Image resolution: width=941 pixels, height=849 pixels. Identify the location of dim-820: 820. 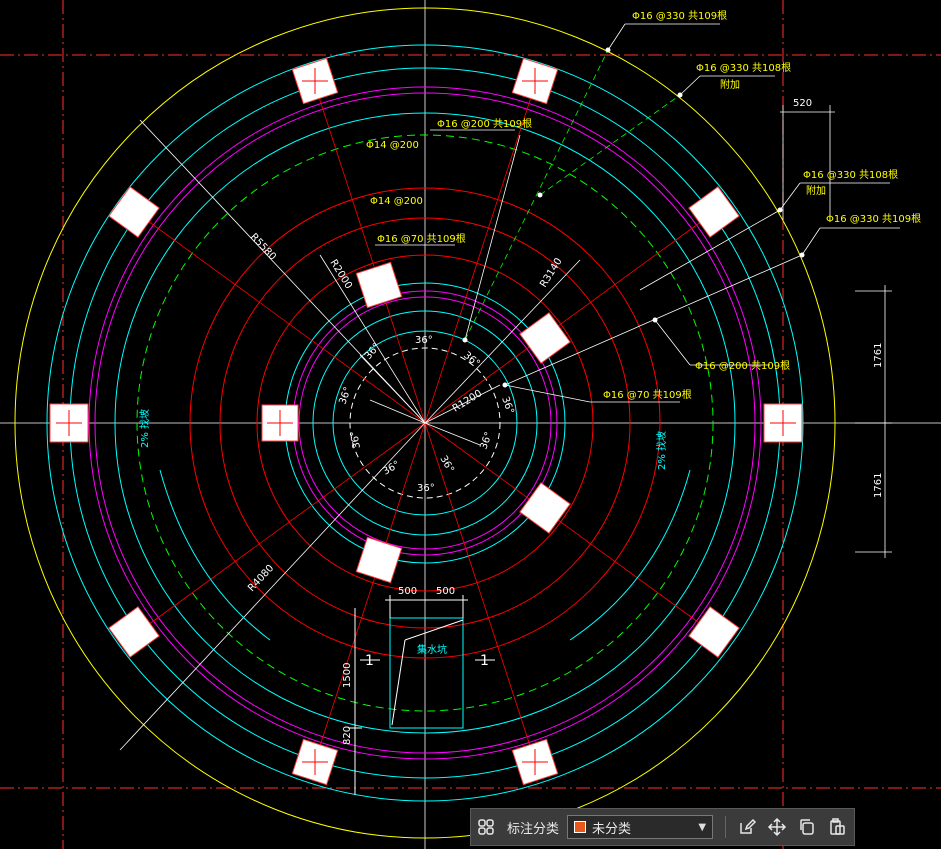
(347, 735).